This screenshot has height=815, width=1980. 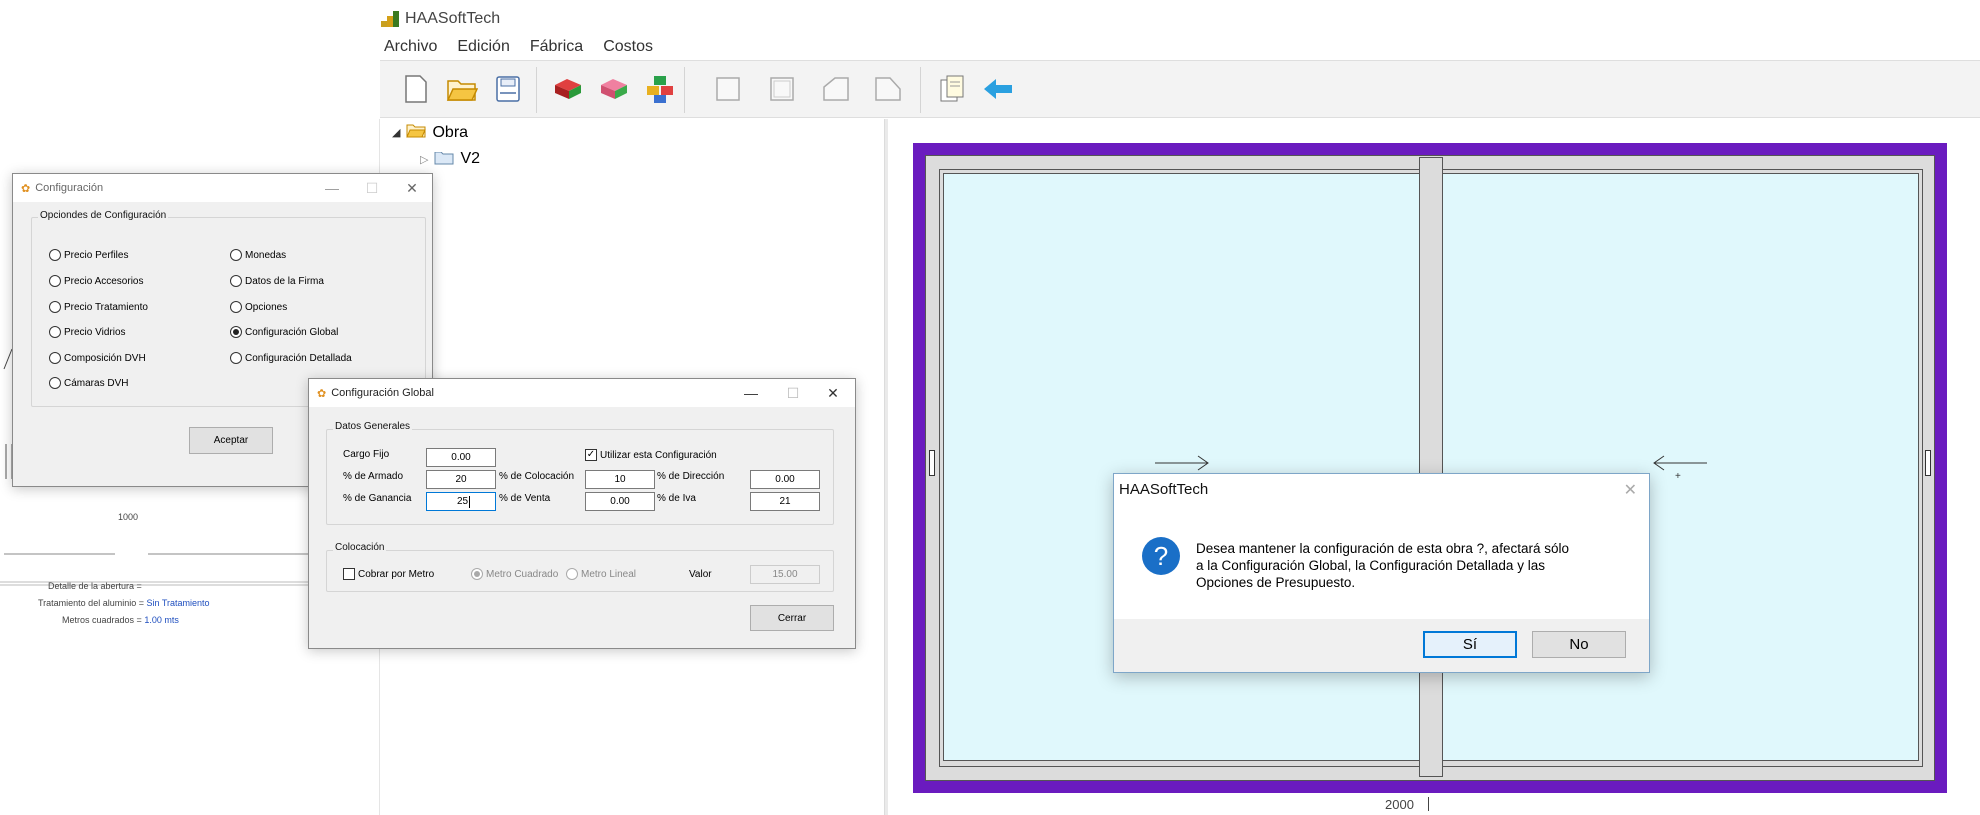 I want to click on left-handle, so click(x=932, y=463).